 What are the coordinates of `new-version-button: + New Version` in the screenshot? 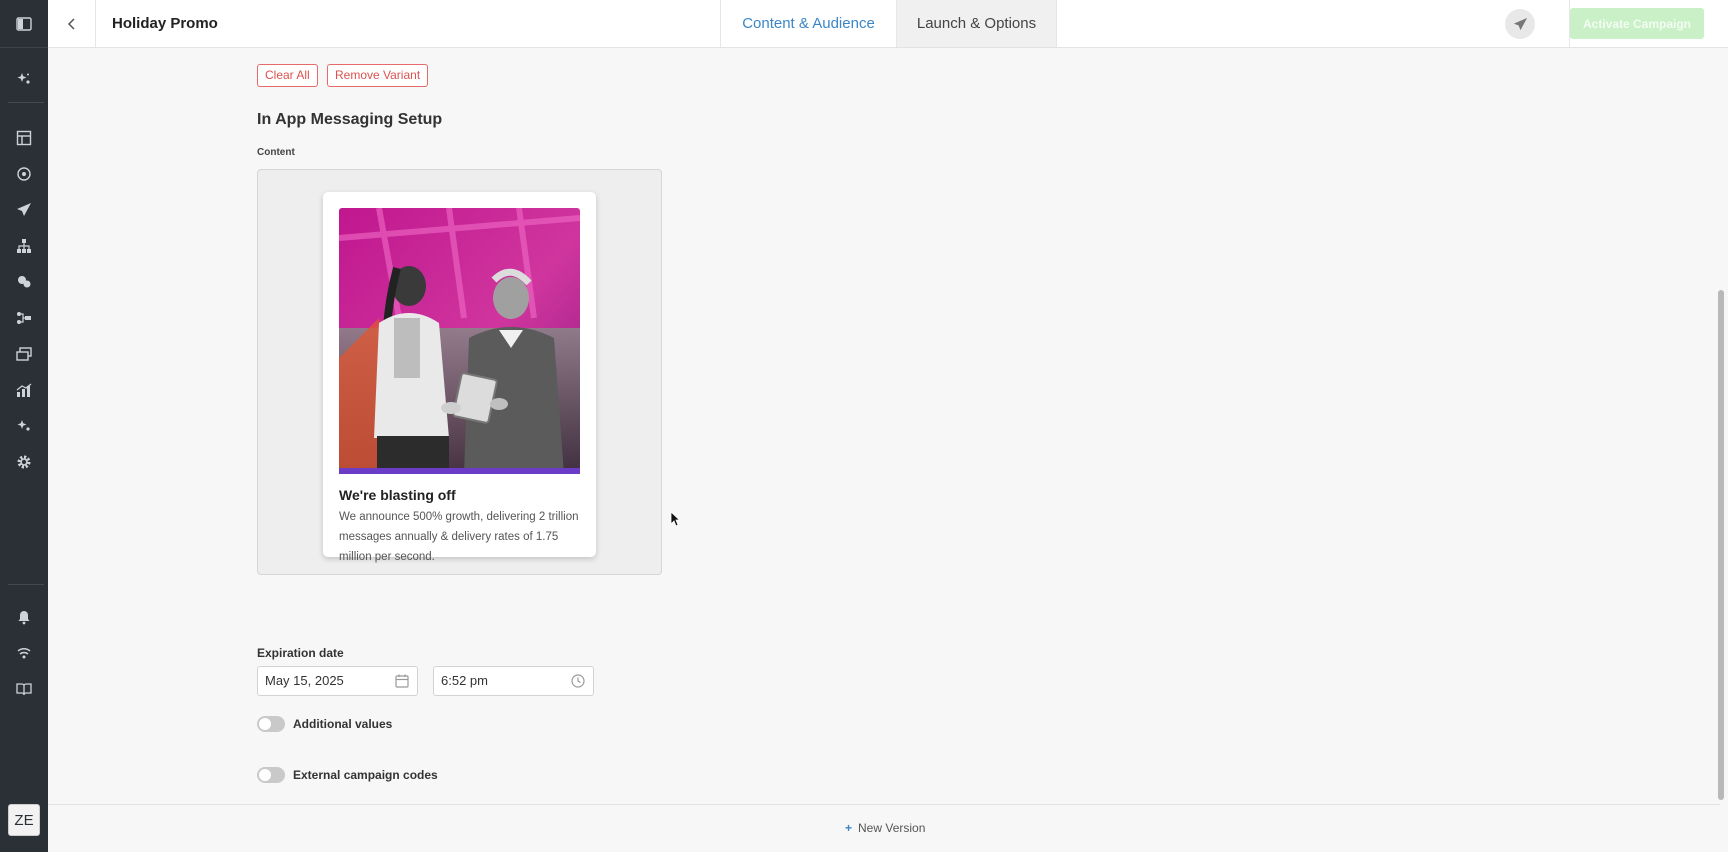 It's located at (885, 828).